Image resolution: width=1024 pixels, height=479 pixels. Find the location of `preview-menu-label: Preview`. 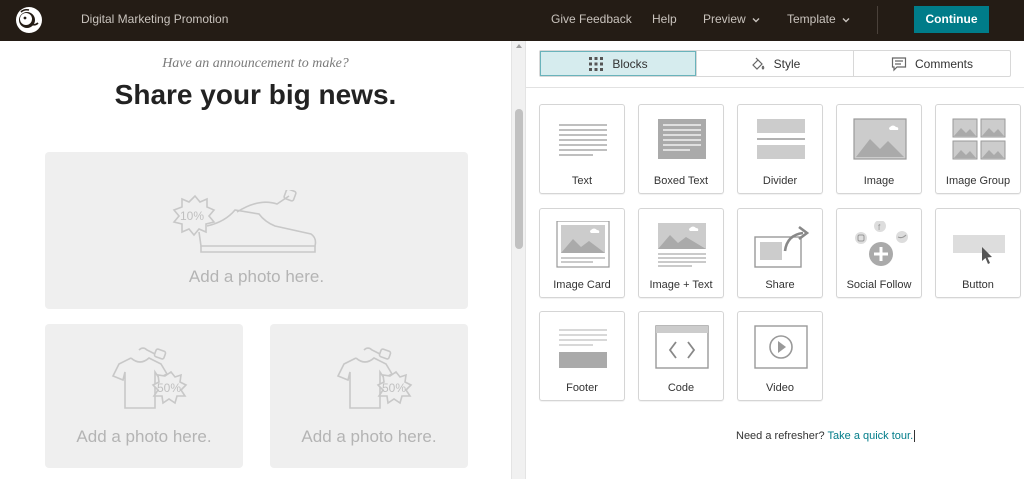

preview-menu-label: Preview is located at coordinates (724, 19).